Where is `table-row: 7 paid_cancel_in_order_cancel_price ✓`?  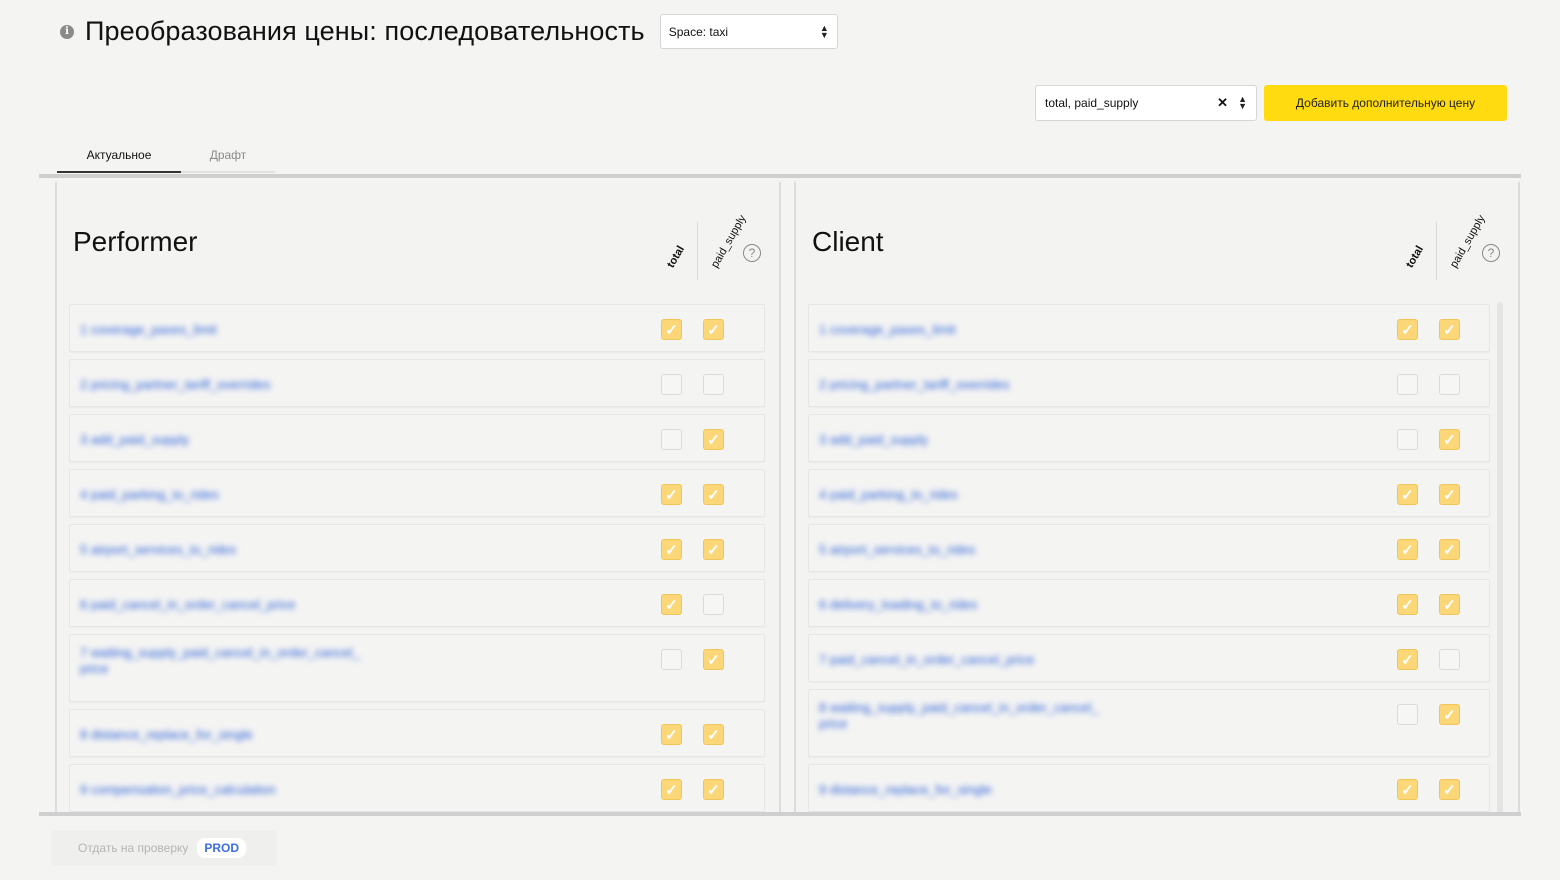
table-row: 7 paid_cancel_in_order_cancel_price ✓ is located at coordinates (1149, 658).